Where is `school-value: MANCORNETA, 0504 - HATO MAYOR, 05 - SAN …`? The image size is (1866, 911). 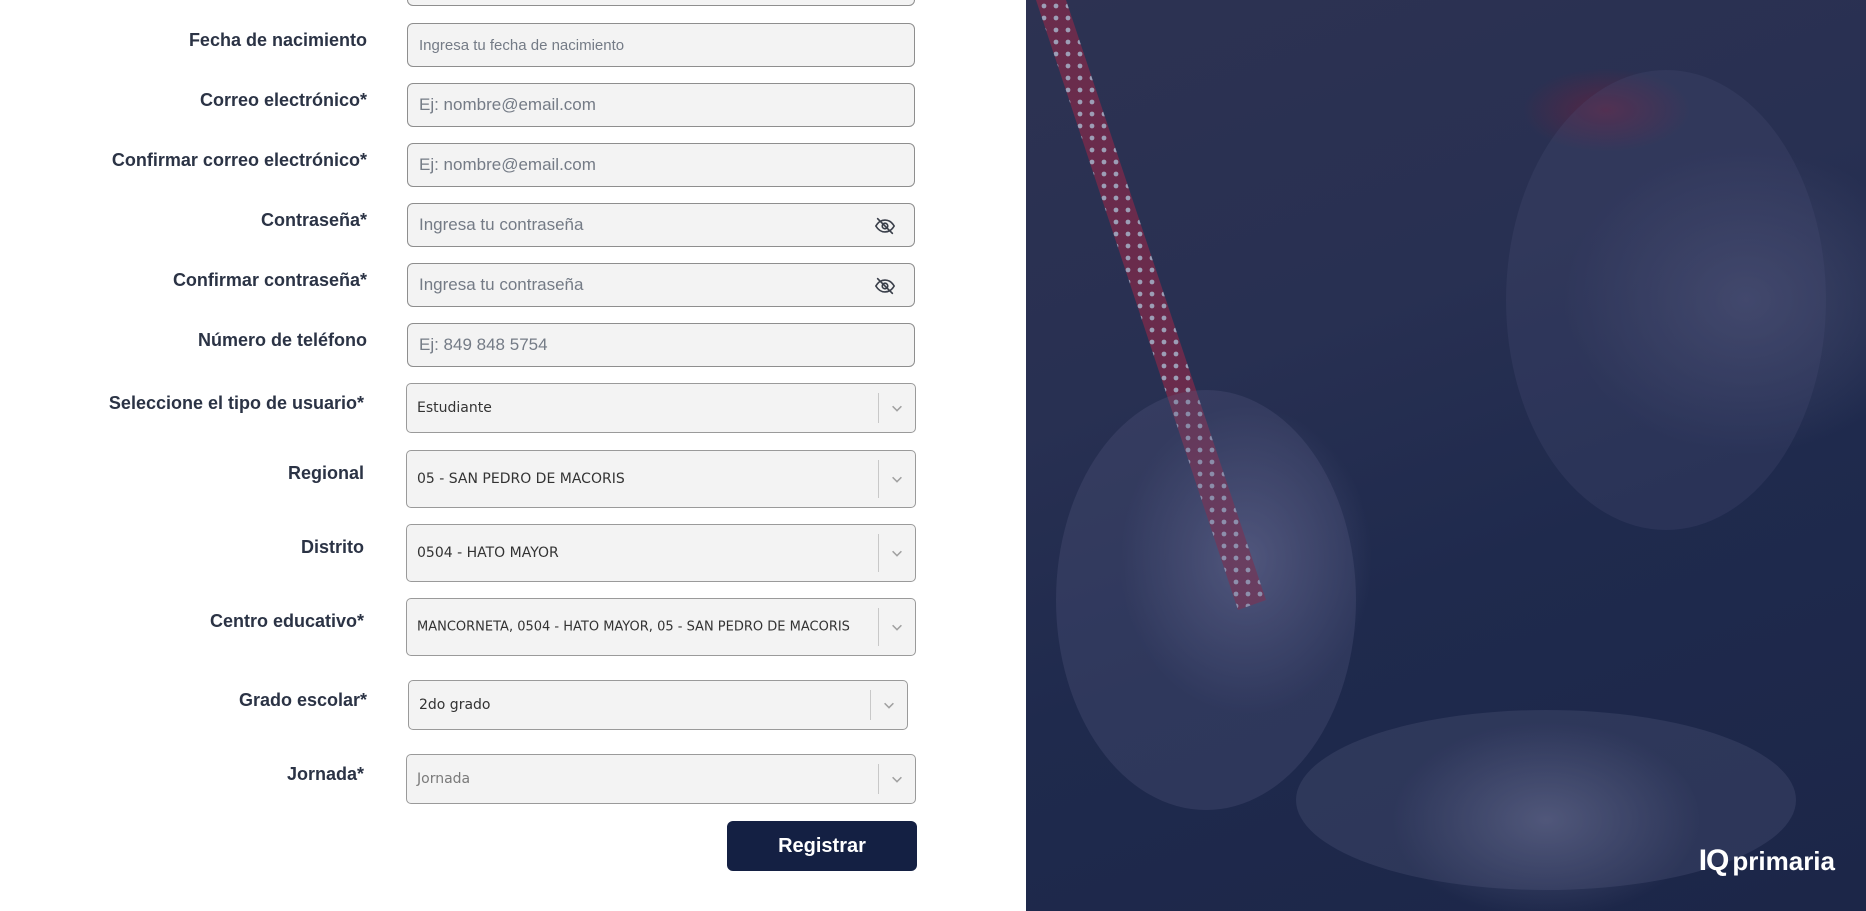
school-value: MANCORNETA, 0504 - HATO MAYOR, 05 - SAN … is located at coordinates (633, 627).